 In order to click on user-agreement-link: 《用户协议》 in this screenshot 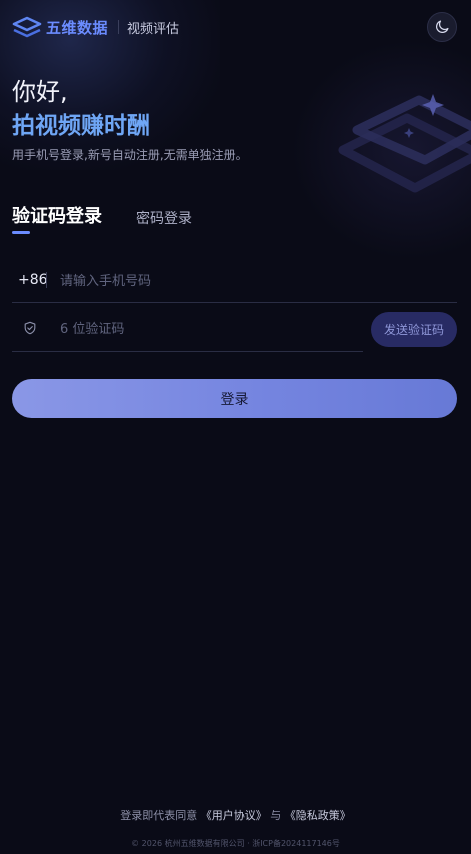, I will do `click(234, 815)`.